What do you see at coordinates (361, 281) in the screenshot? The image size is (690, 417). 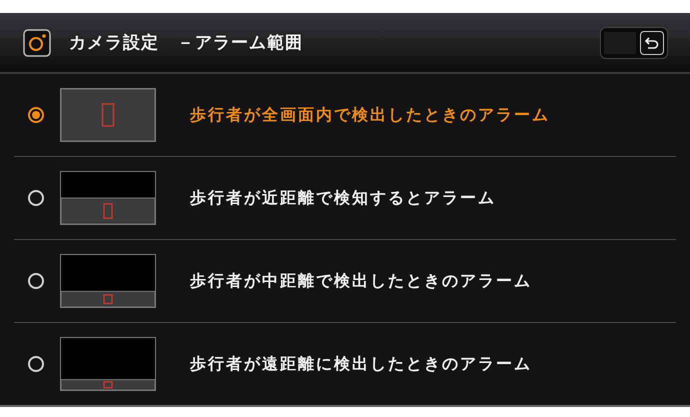 I see `option-label: 歩行者が中距離で検出したときのアラーム` at bounding box center [361, 281].